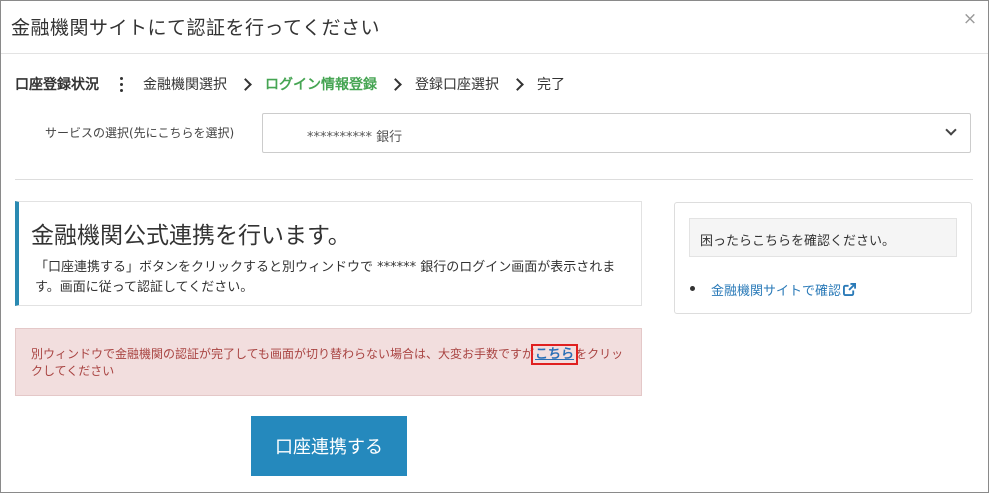 This screenshot has height=493, width=989. What do you see at coordinates (823, 258) in the screenshot?
I see `help-panel: 困ったらこちらを確認ください。 金融機関サイトで確認` at bounding box center [823, 258].